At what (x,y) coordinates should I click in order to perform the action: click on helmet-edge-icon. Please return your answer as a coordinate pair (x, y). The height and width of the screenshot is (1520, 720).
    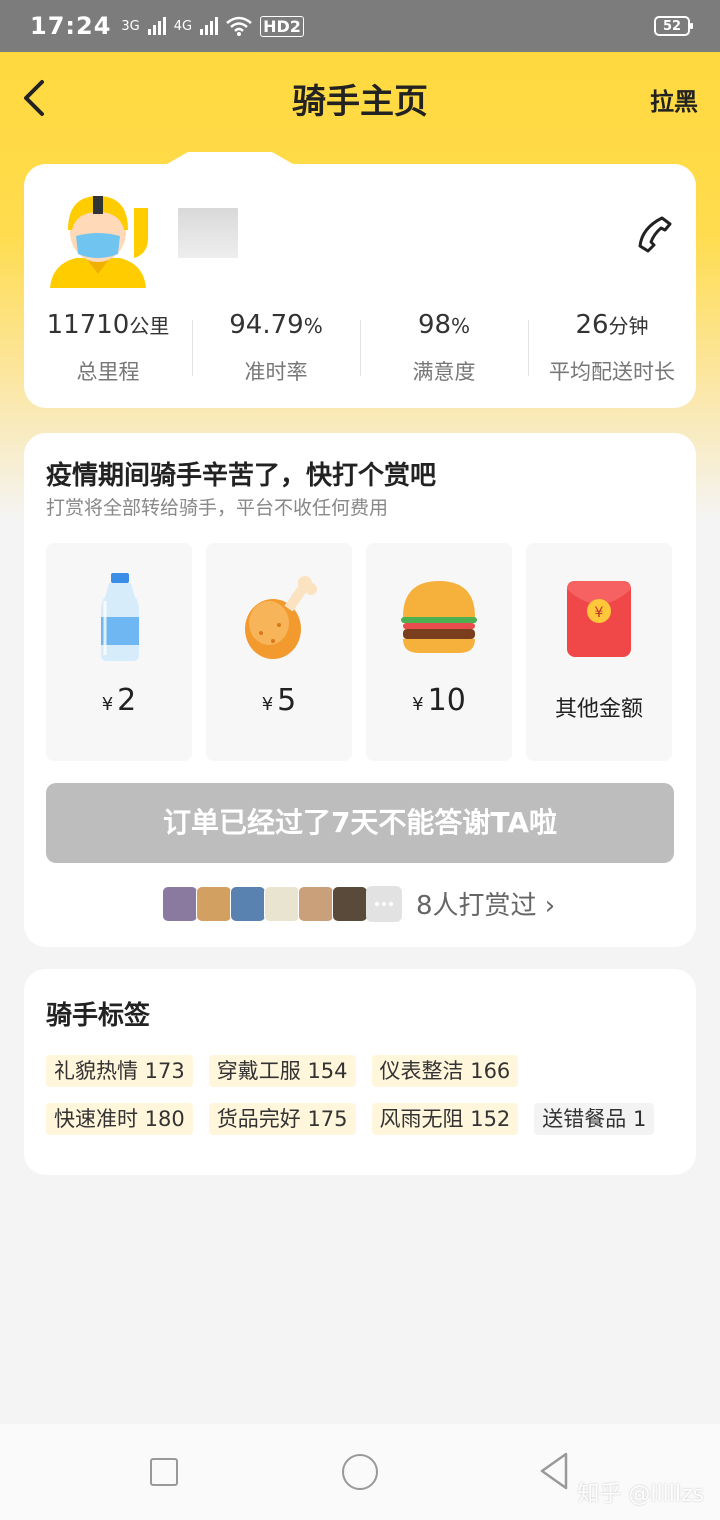
    Looking at the image, I should click on (141, 233).